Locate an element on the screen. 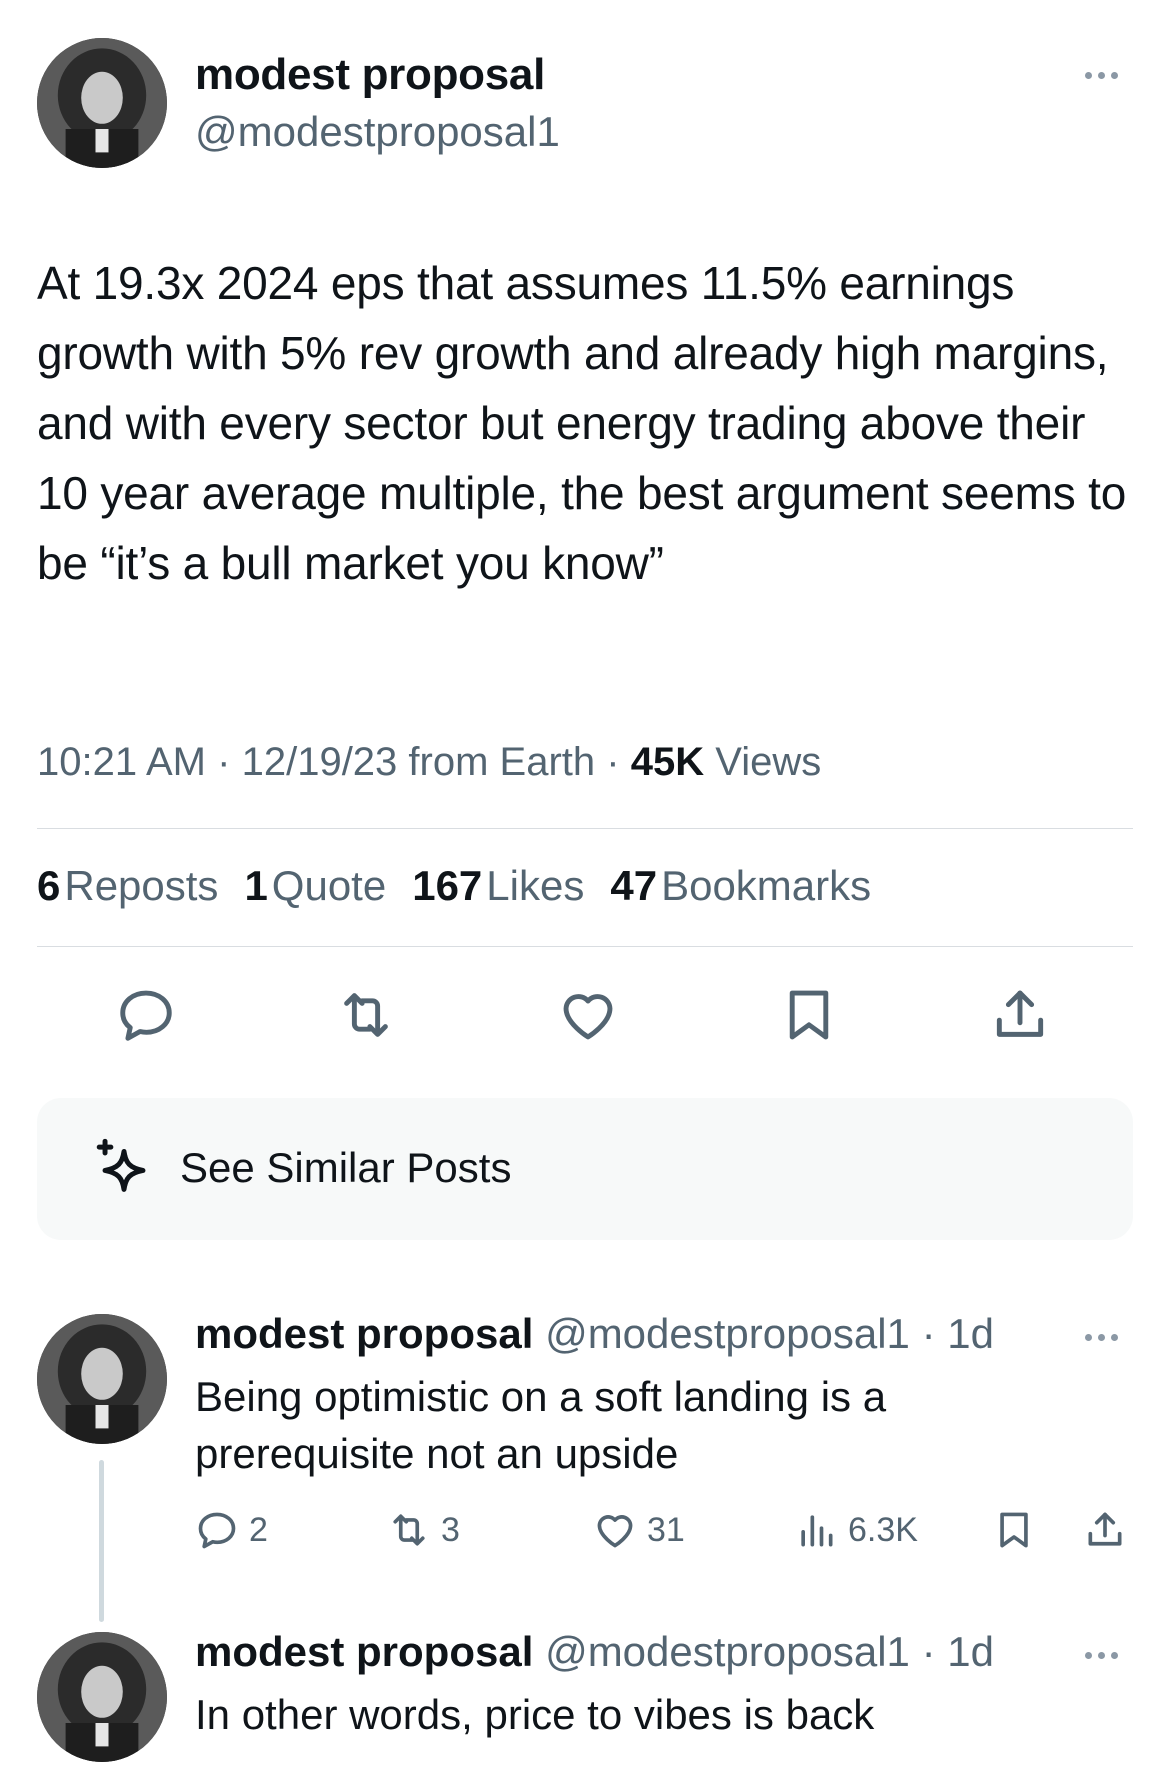 The height and width of the screenshot is (1770, 1170). bookmarks-stat: 47Bookmarks is located at coordinates (740, 886).